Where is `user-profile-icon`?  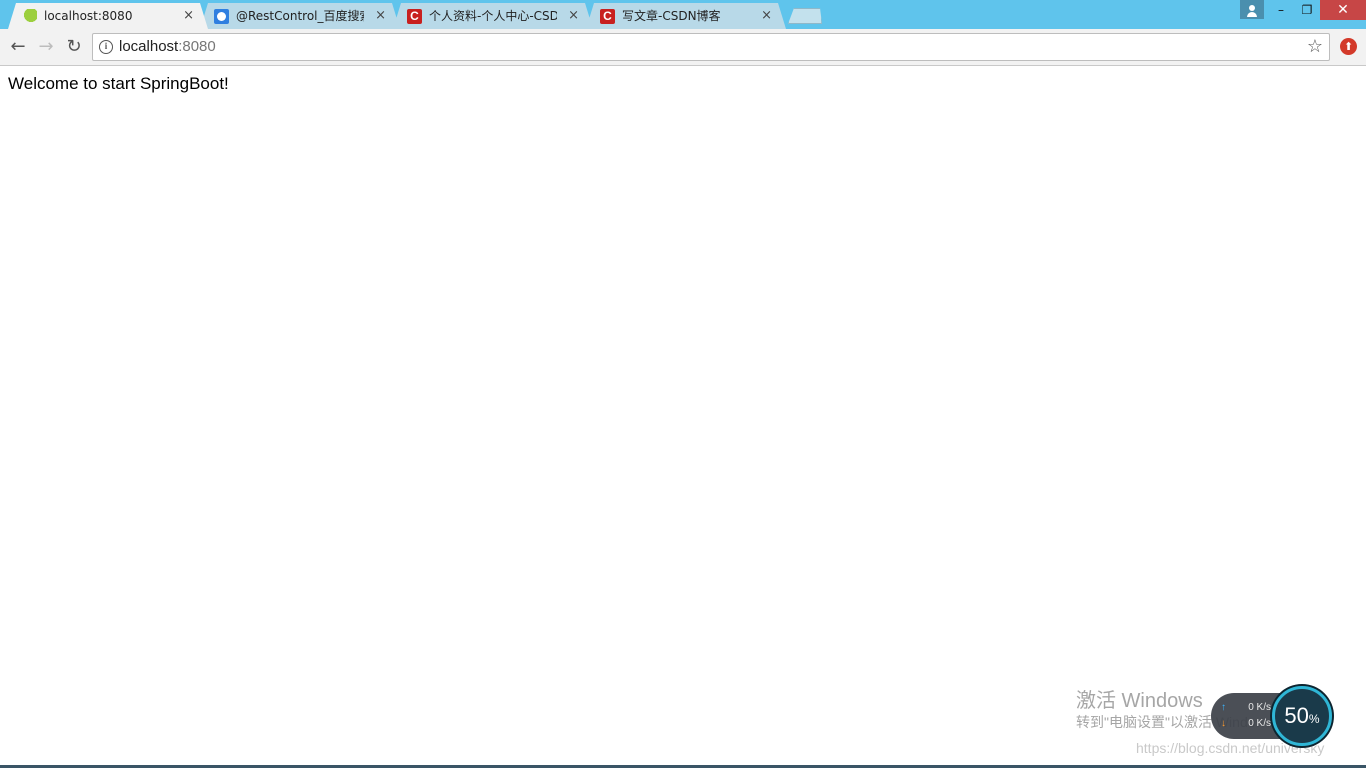 user-profile-icon is located at coordinates (1252, 9).